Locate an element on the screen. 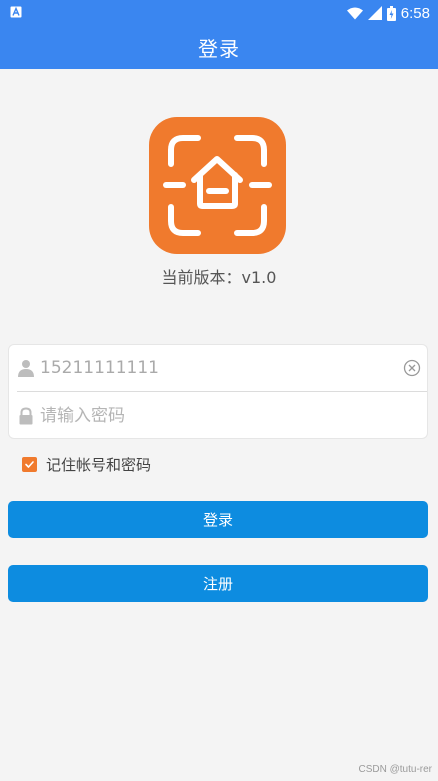 The width and height of the screenshot is (438, 781). status-bar: 6:58 is located at coordinates (219, 12).